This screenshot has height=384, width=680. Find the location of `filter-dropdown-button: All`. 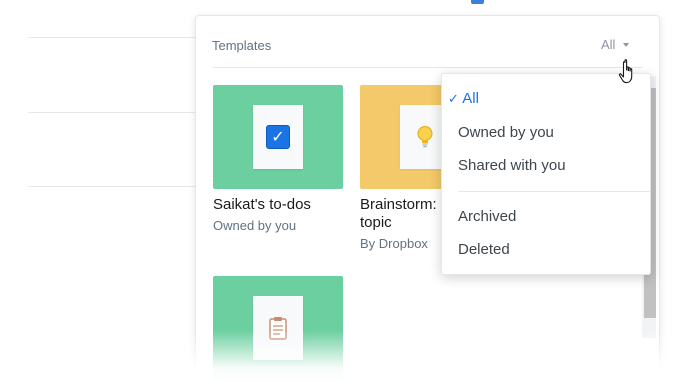

filter-dropdown-button: All is located at coordinates (615, 44).